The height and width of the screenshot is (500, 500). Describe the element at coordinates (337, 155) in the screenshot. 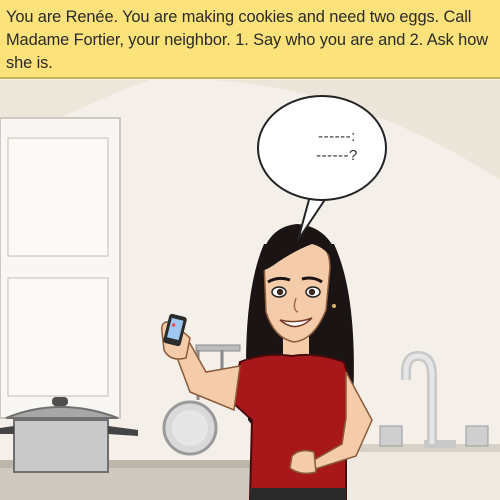

I see `bubble-line-2: ------?` at that location.